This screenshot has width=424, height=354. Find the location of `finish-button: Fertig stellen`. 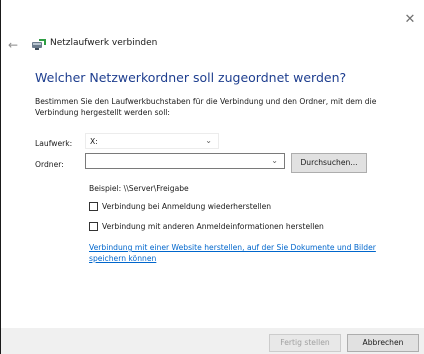

finish-button: Fertig stellen is located at coordinates (305, 343).